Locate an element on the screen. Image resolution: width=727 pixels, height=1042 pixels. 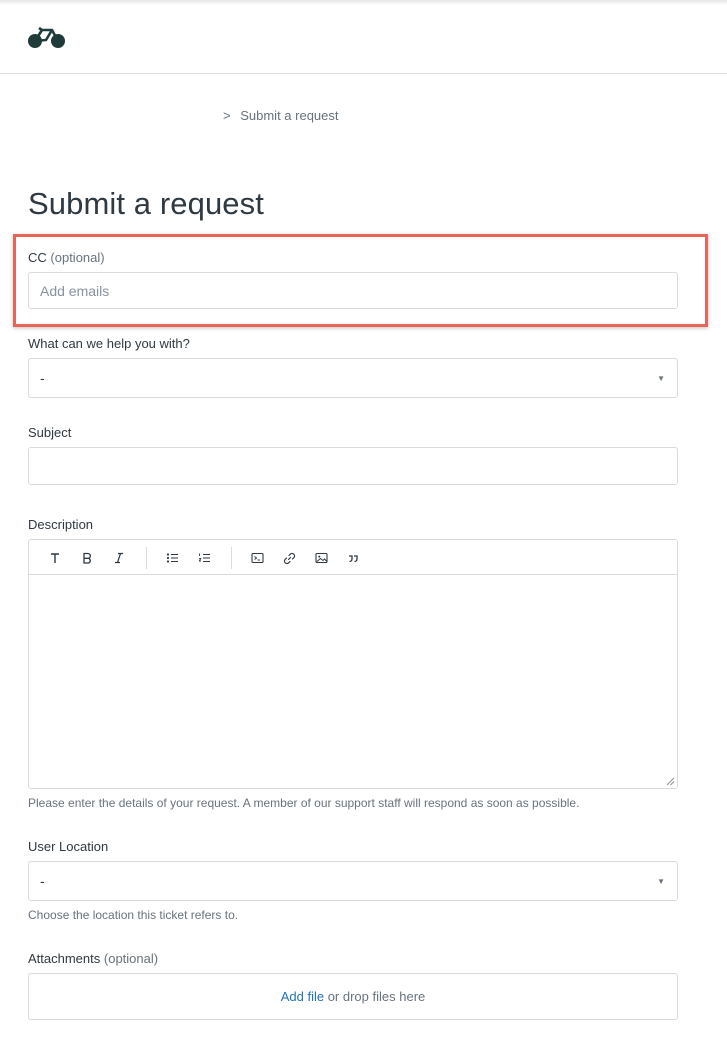
subject-input is located at coordinates (353, 466).